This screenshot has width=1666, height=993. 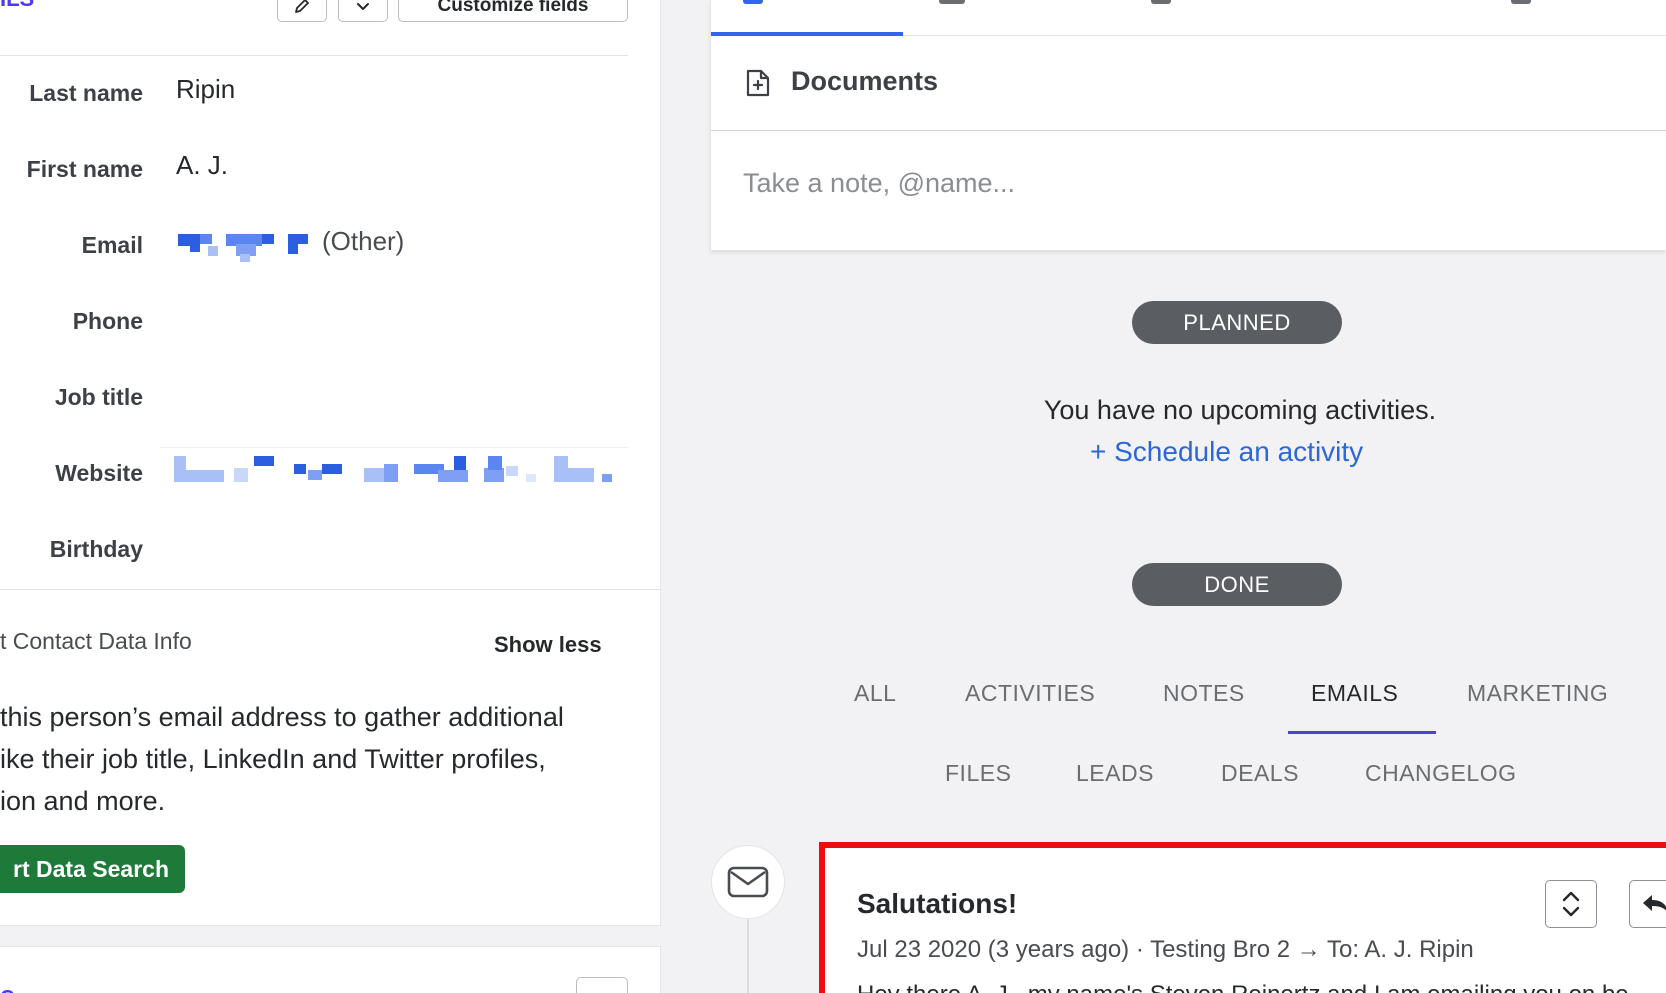 I want to click on reply-email-button, so click(x=1647, y=904).